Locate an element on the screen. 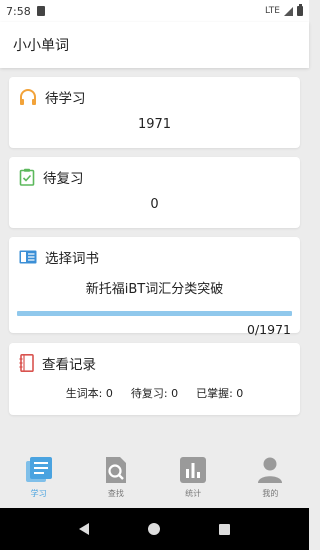  bottom-nav: 学习 查找 统计 我的 is located at coordinates (154, 479).